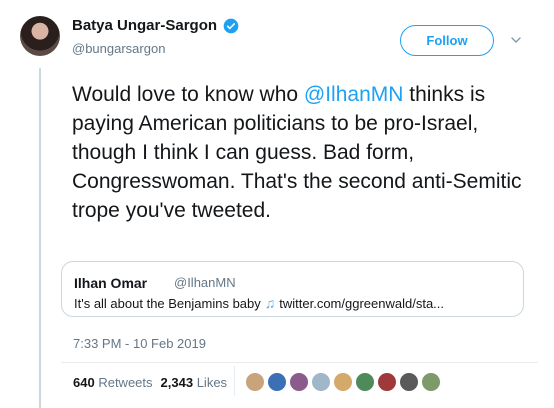 Image resolution: width=554 pixels, height=408 pixels. I want to click on retweets-label: Retweets, so click(125, 382).